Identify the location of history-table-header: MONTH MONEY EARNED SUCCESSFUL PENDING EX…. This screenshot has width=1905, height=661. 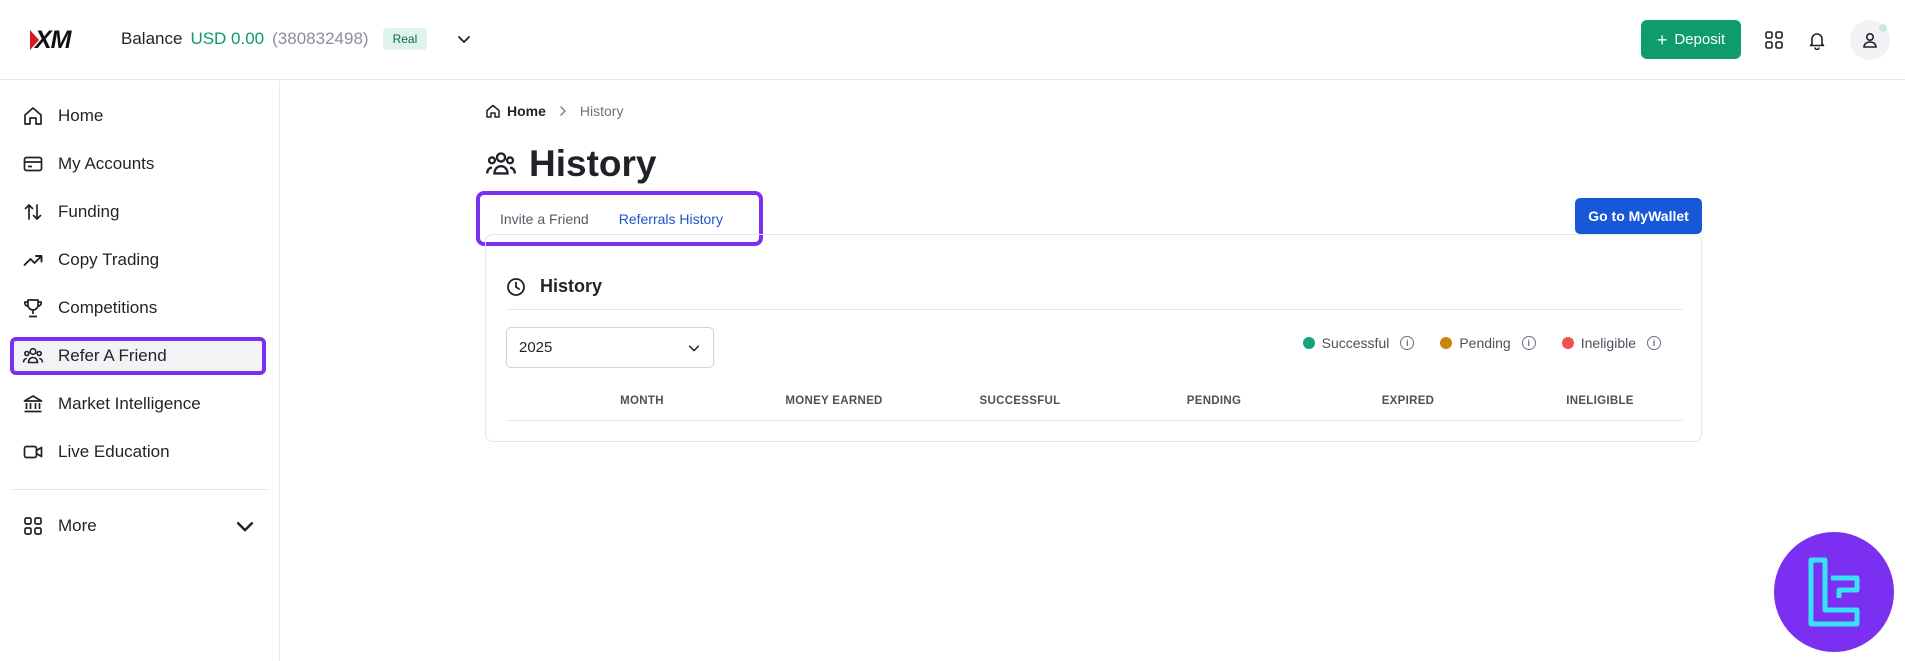
(1094, 404).